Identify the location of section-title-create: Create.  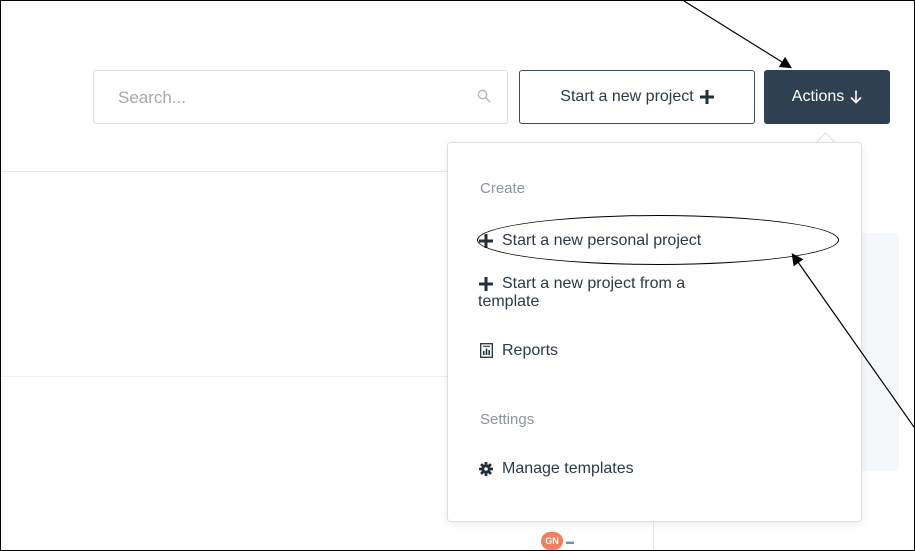
(503, 188).